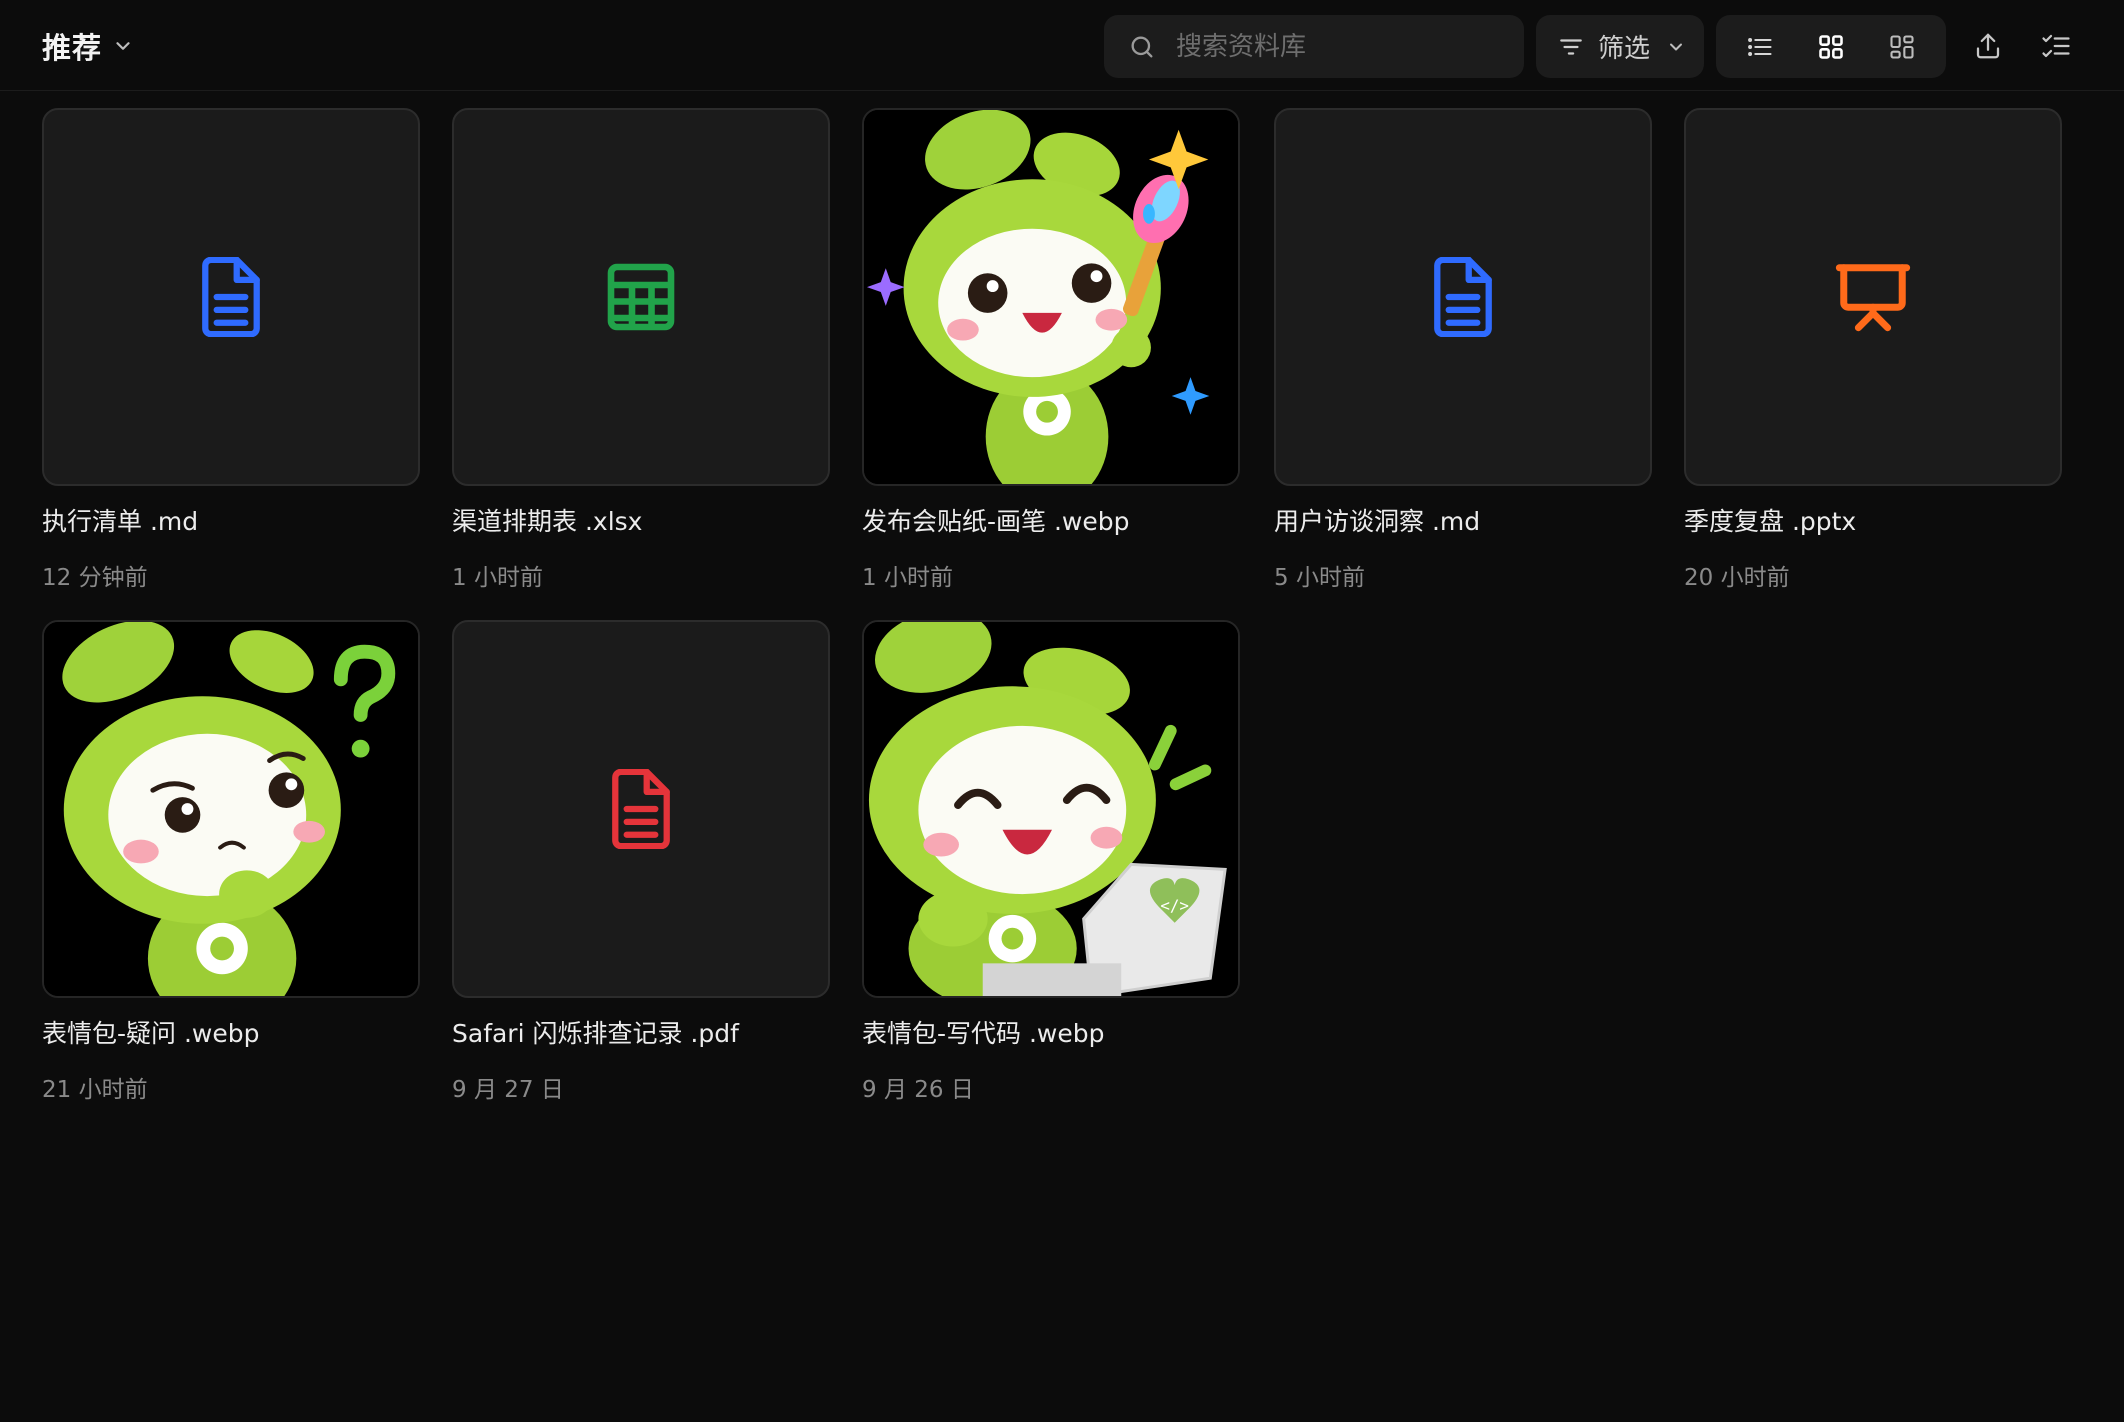  I want to click on mascot-laptop-image: </>, so click(1051, 809).